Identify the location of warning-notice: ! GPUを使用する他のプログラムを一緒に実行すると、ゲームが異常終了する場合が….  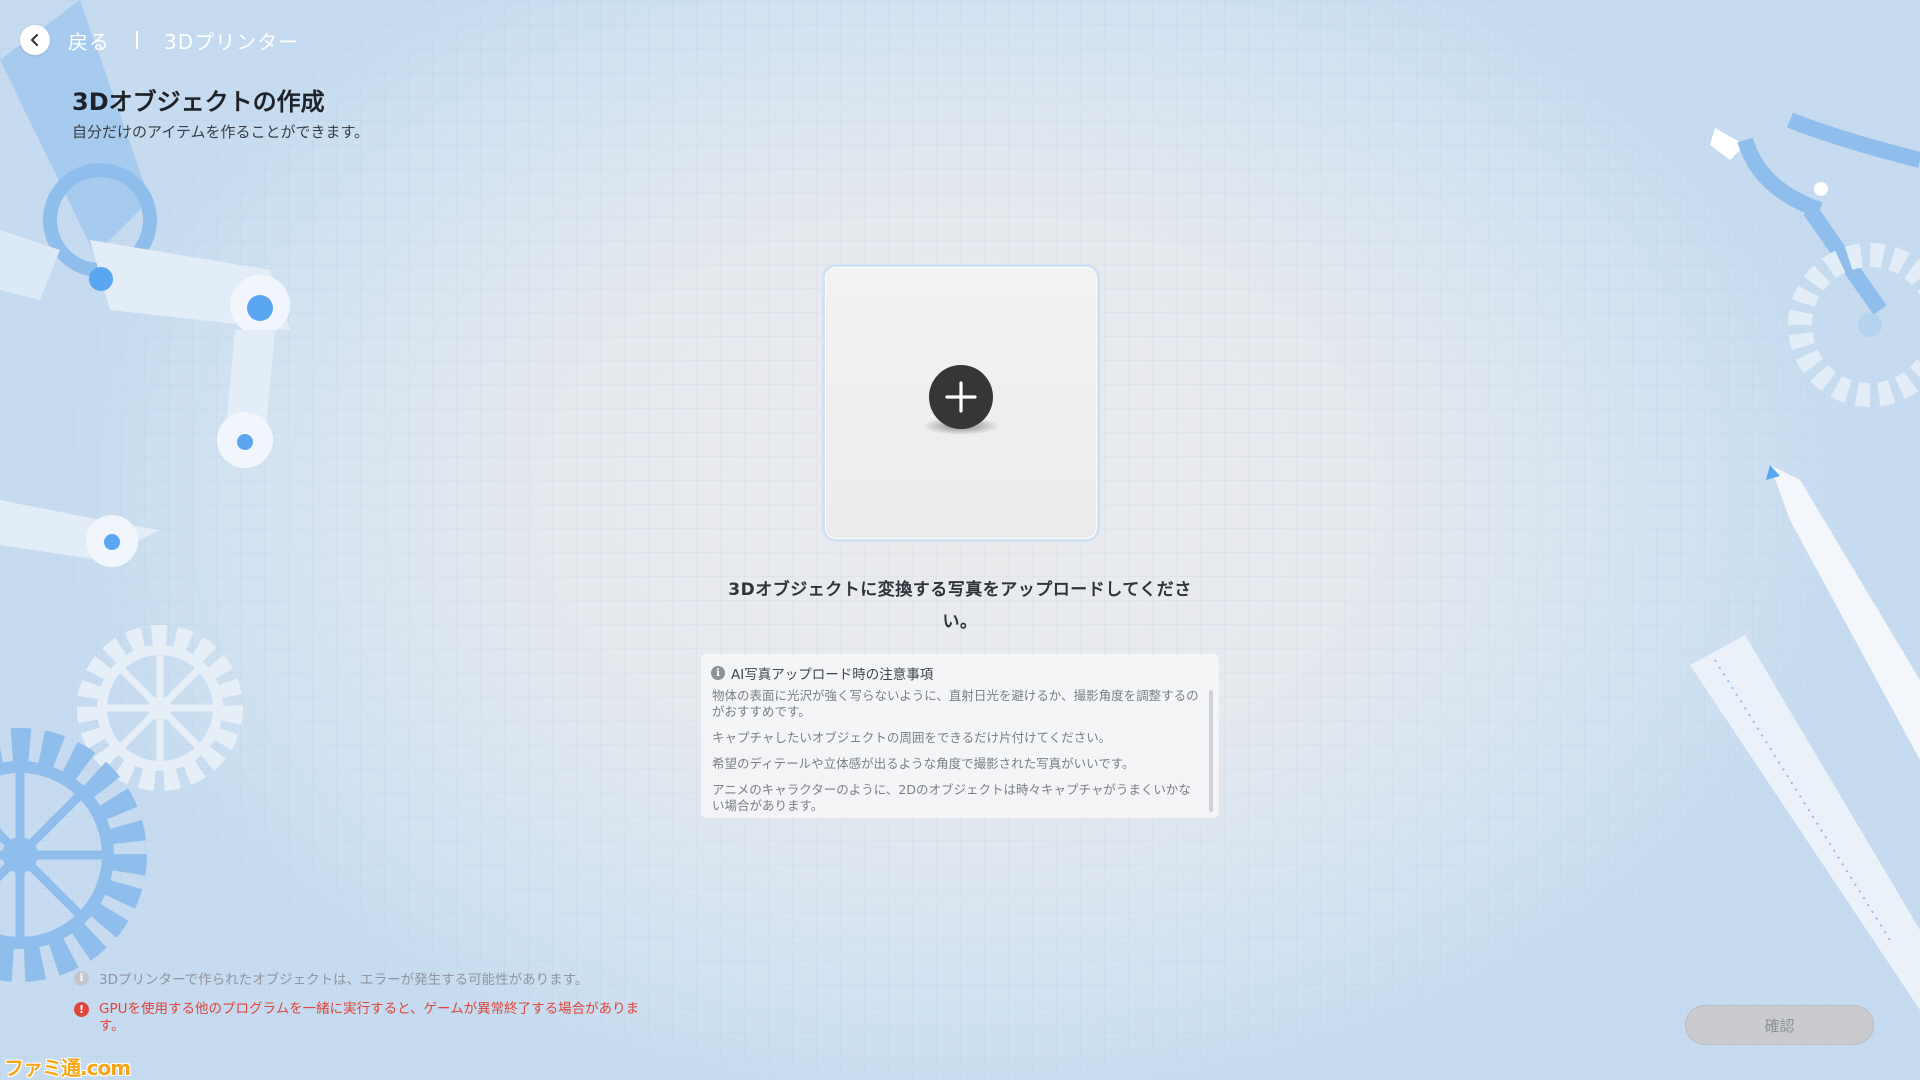
(366, 1018).